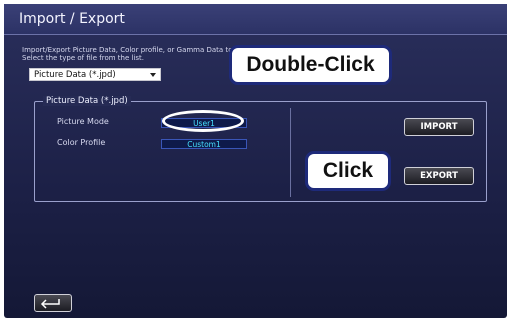 The image size is (514, 322). I want to click on double-click-callout: Double-Click, so click(310, 65).